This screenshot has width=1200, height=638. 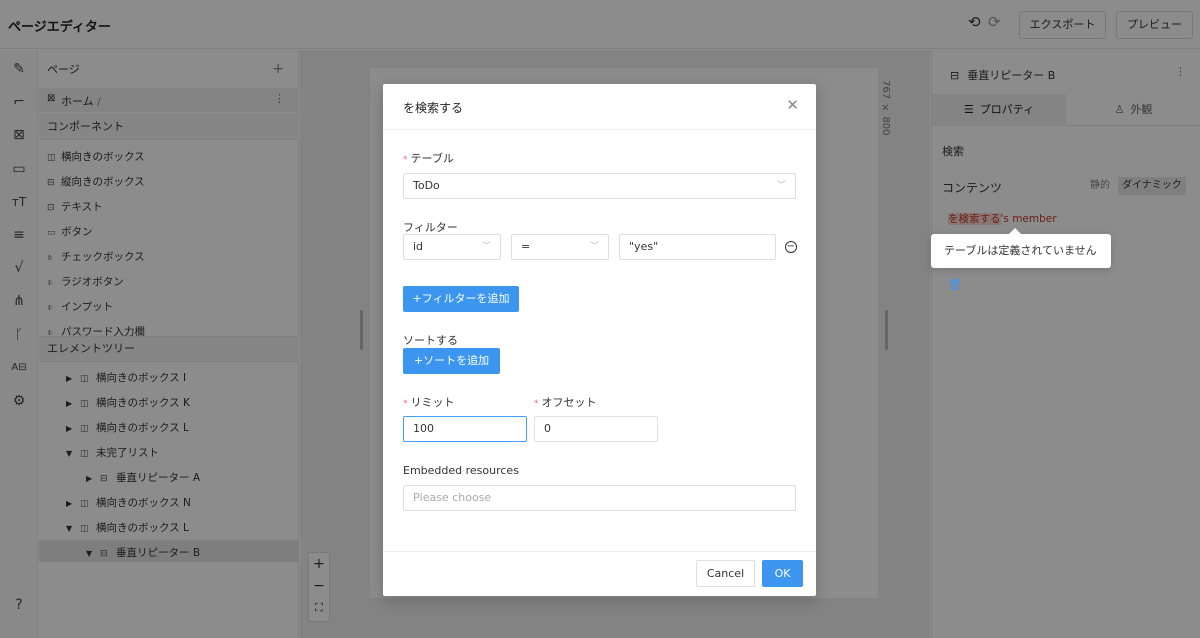 I want to click on filter-label: フィルター, so click(x=430, y=227).